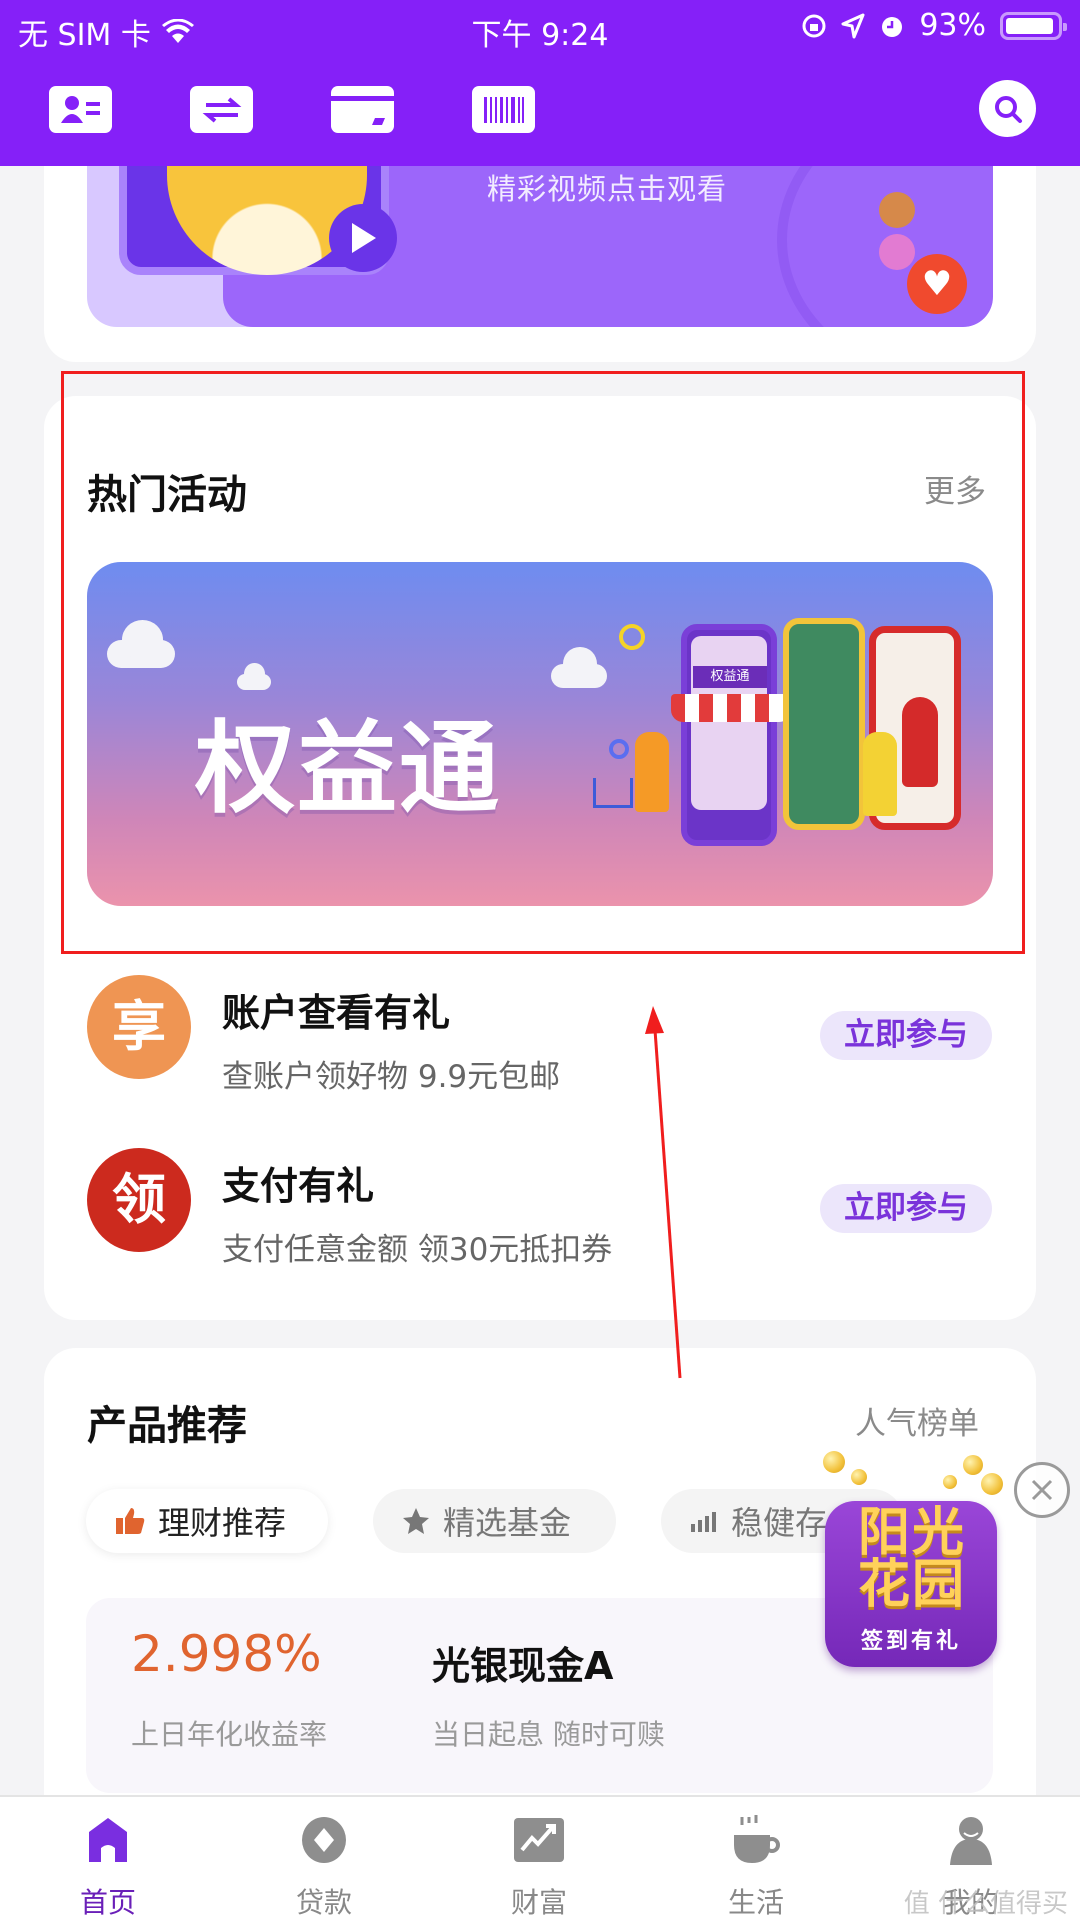 This screenshot has height=1920, width=1080. I want to click on product-rate-label: 上日年化收益率, so click(229, 1734).